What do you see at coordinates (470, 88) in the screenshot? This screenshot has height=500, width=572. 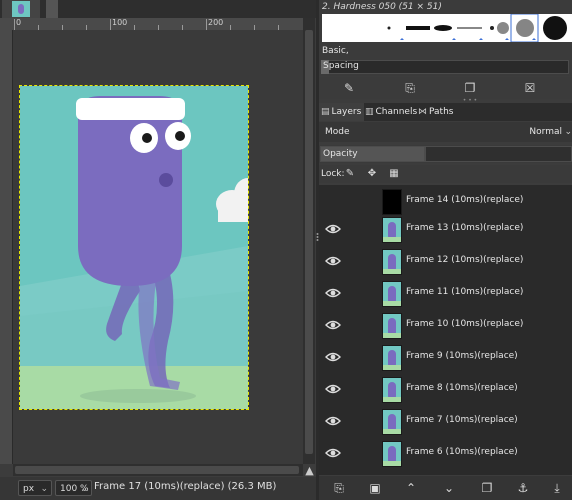 I see `duplicate-brush-icon: ❐` at bounding box center [470, 88].